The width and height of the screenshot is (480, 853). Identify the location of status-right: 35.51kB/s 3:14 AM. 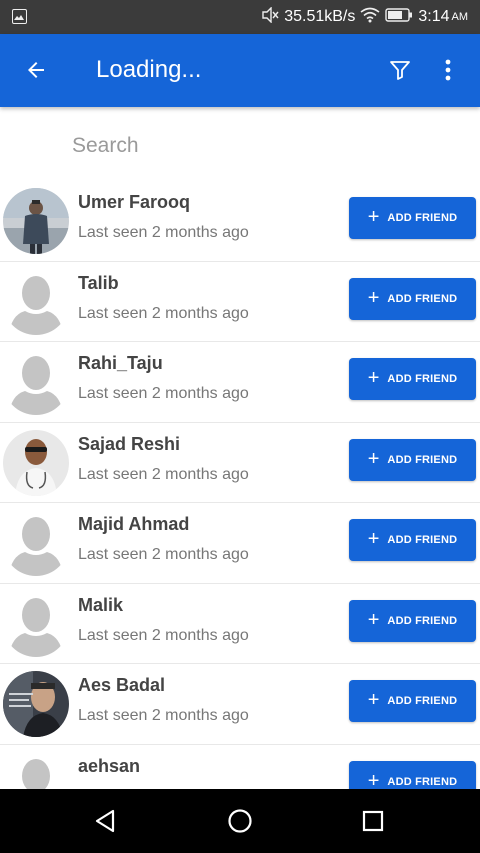
(364, 17).